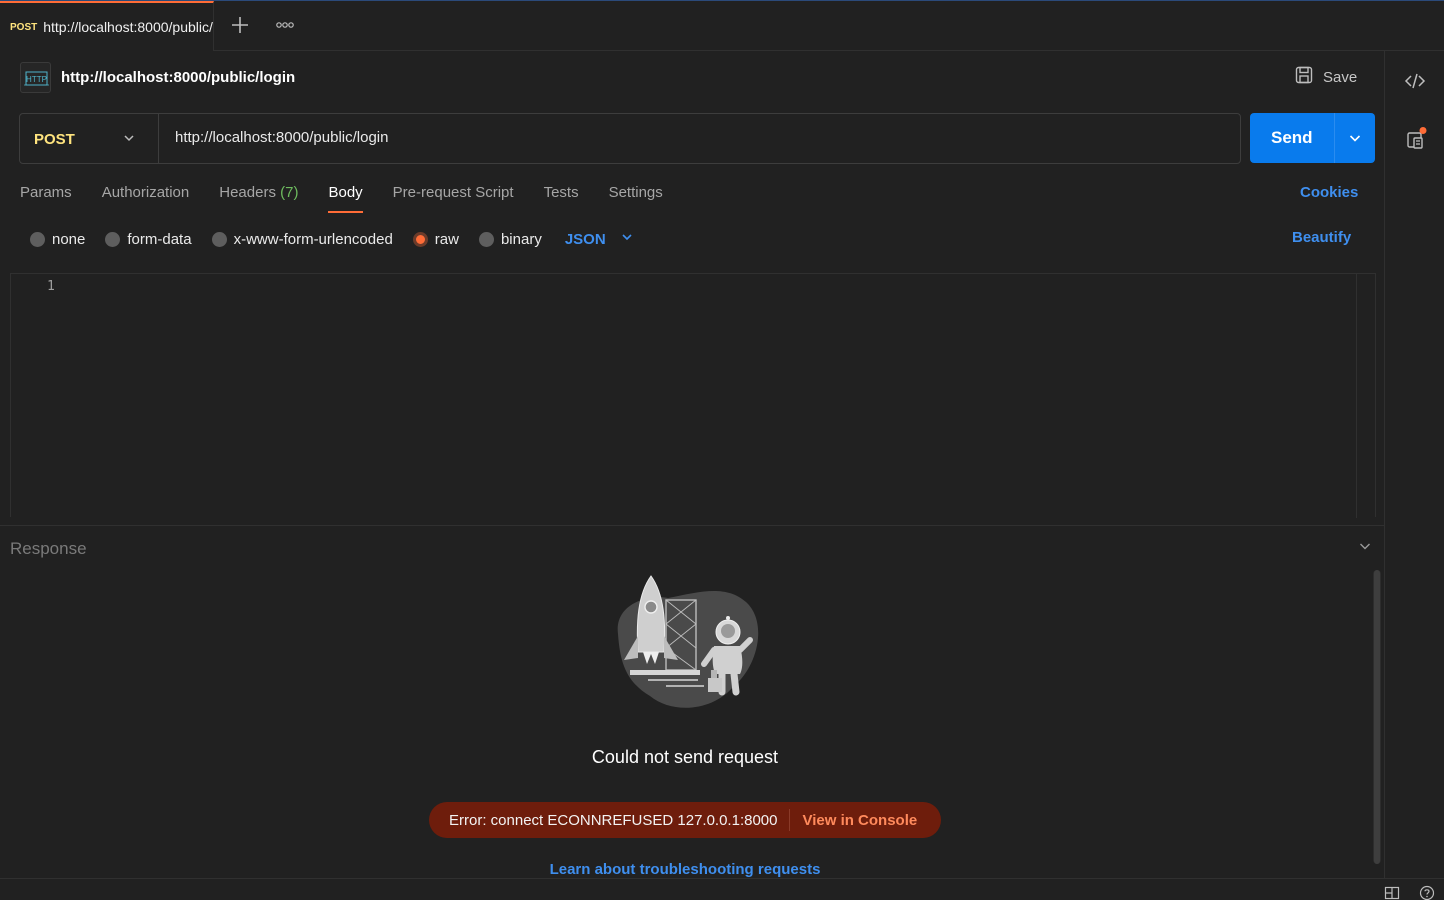 This screenshot has width=1444, height=900. I want to click on radio-binary: binary, so click(510, 239).